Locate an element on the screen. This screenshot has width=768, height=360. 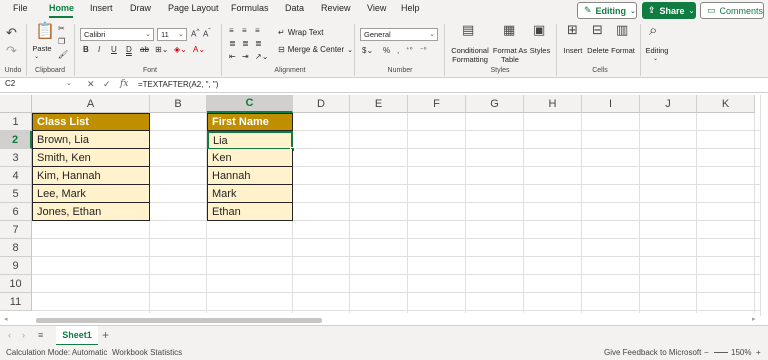
format-as-table-icon: ▦ is located at coordinates (509, 29).